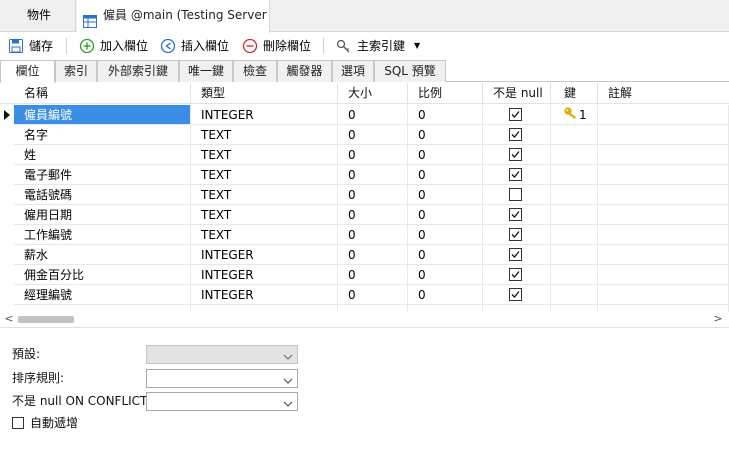 Image resolution: width=729 pixels, height=465 pixels. Describe the element at coordinates (373, 93) in the screenshot. I see `column-header-size: 大小` at that location.